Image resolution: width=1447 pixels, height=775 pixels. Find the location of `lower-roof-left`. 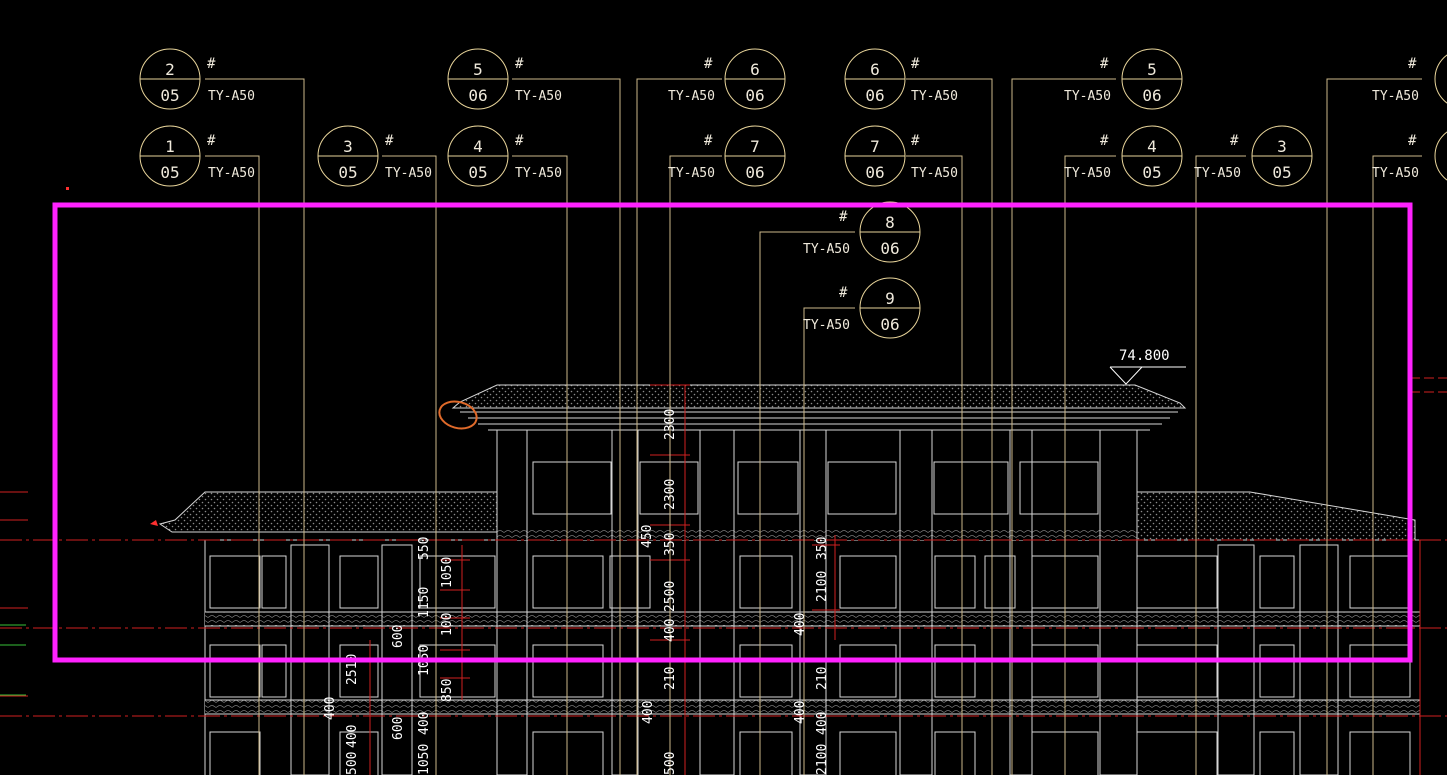

lower-roof-left is located at coordinates (328, 512).